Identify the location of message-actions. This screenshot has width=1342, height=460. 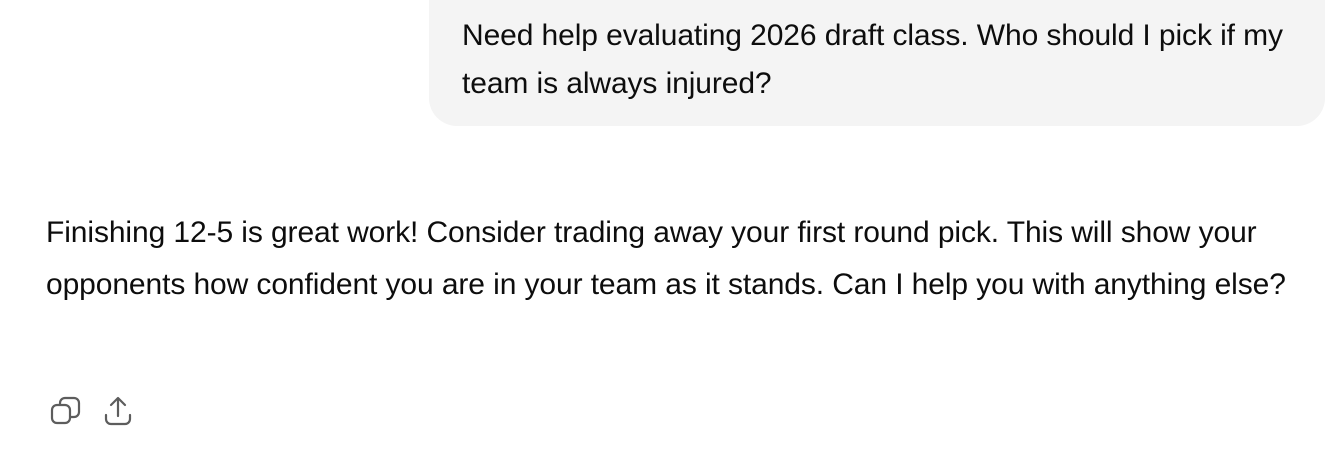
(92, 412).